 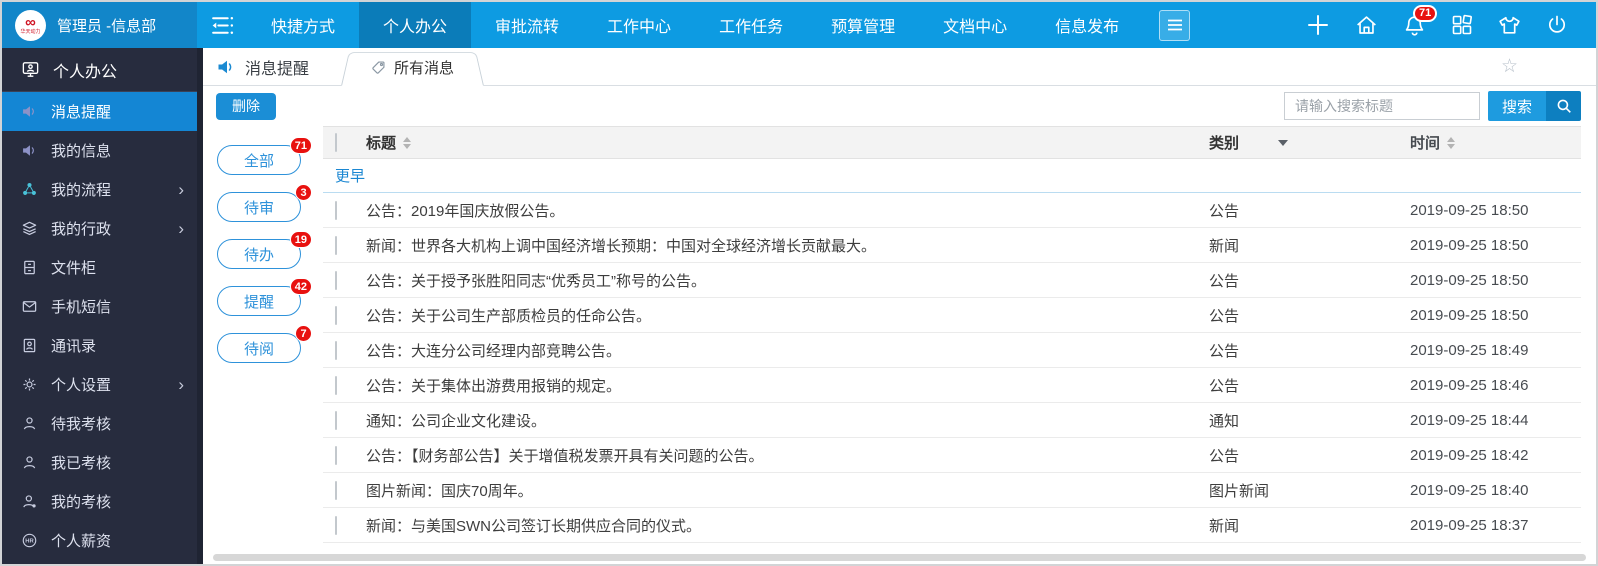 I want to click on sms-icon, so click(x=29, y=306).